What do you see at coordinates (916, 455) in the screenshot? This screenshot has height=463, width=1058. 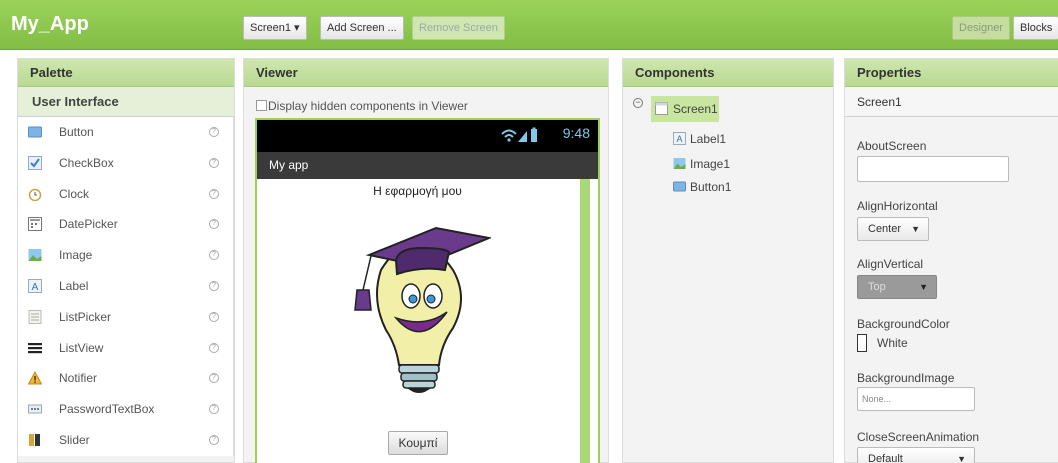 I see `close-screen-animation-select: Default ▼` at bounding box center [916, 455].